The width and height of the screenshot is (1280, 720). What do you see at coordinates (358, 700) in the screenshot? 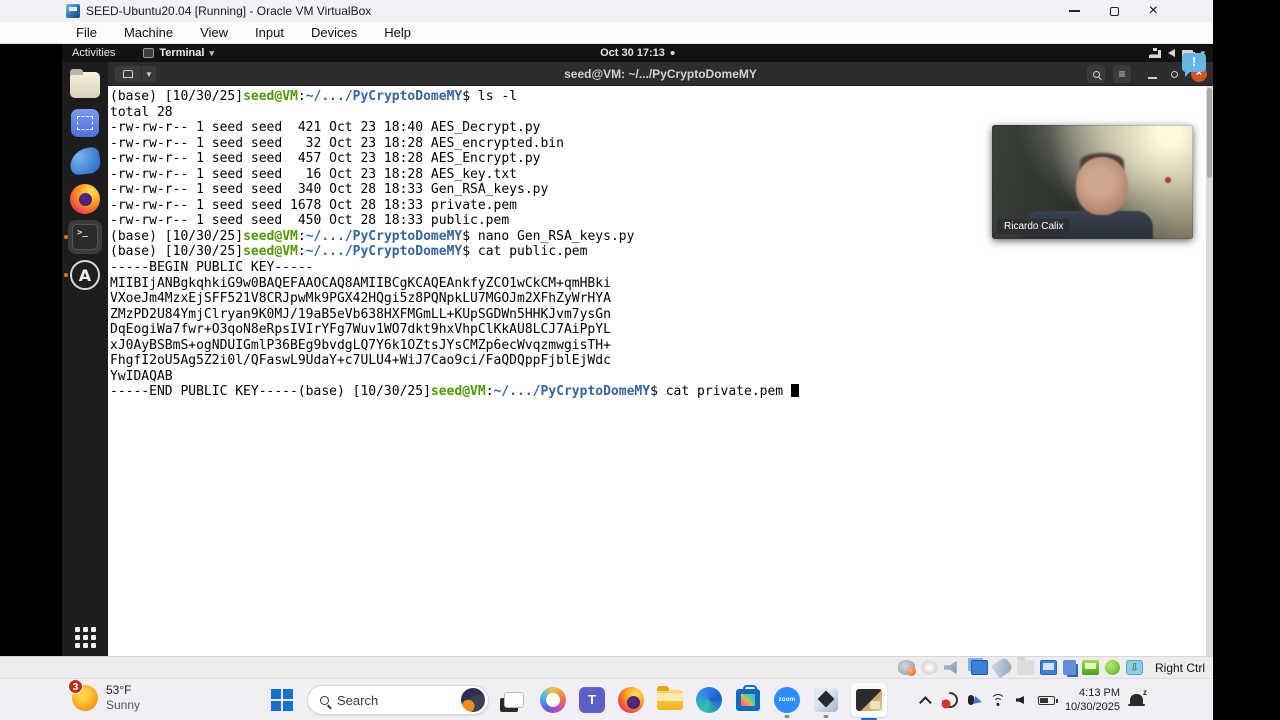
I see `search-placeholder: Search` at bounding box center [358, 700].